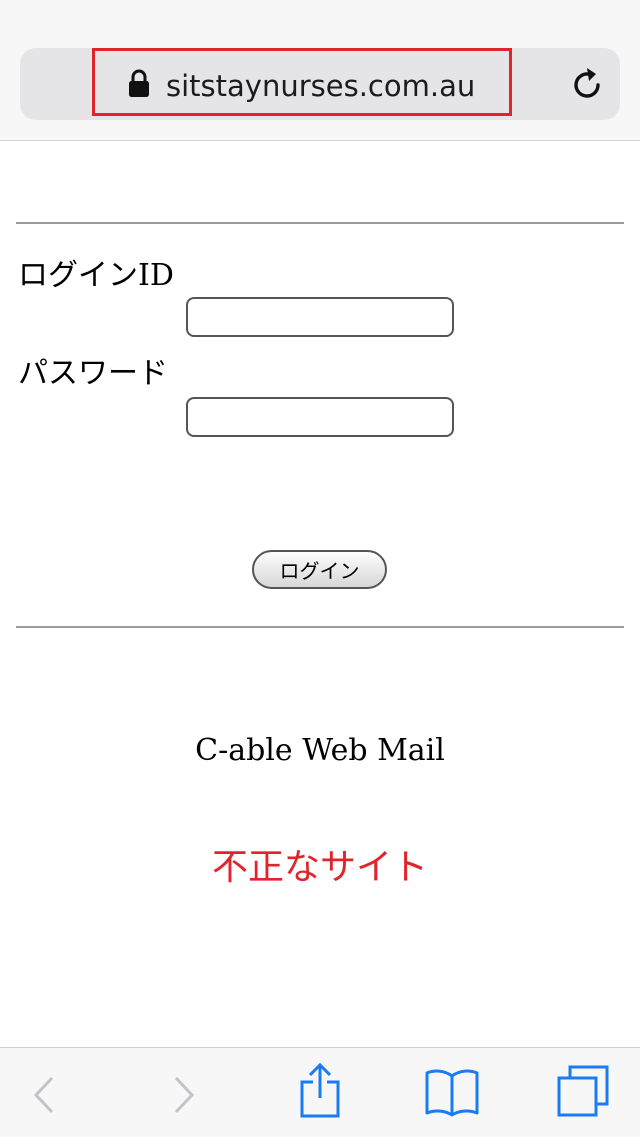 This screenshot has width=640, height=1137. I want to click on reload-icon, so click(587, 85).